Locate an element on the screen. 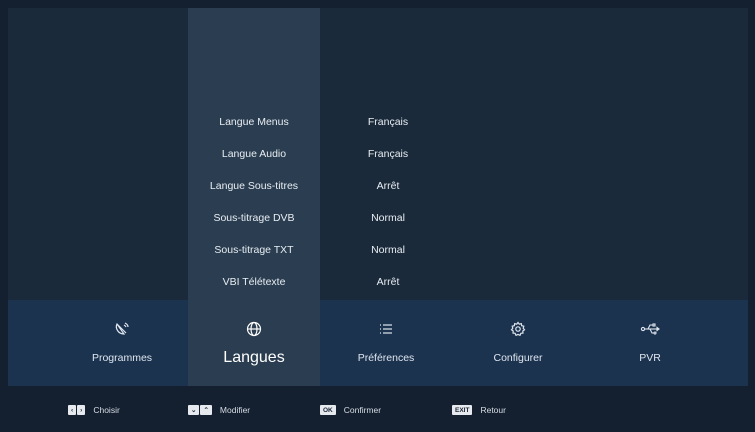 The width and height of the screenshot is (755, 432). hint-label: Choisir is located at coordinates (106, 410).